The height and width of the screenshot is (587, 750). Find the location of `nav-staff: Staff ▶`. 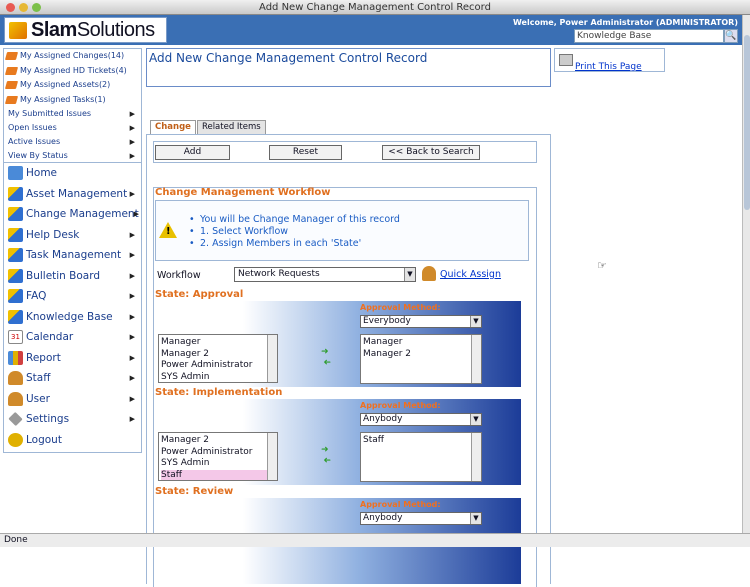

nav-staff: Staff ▶ is located at coordinates (72, 378).